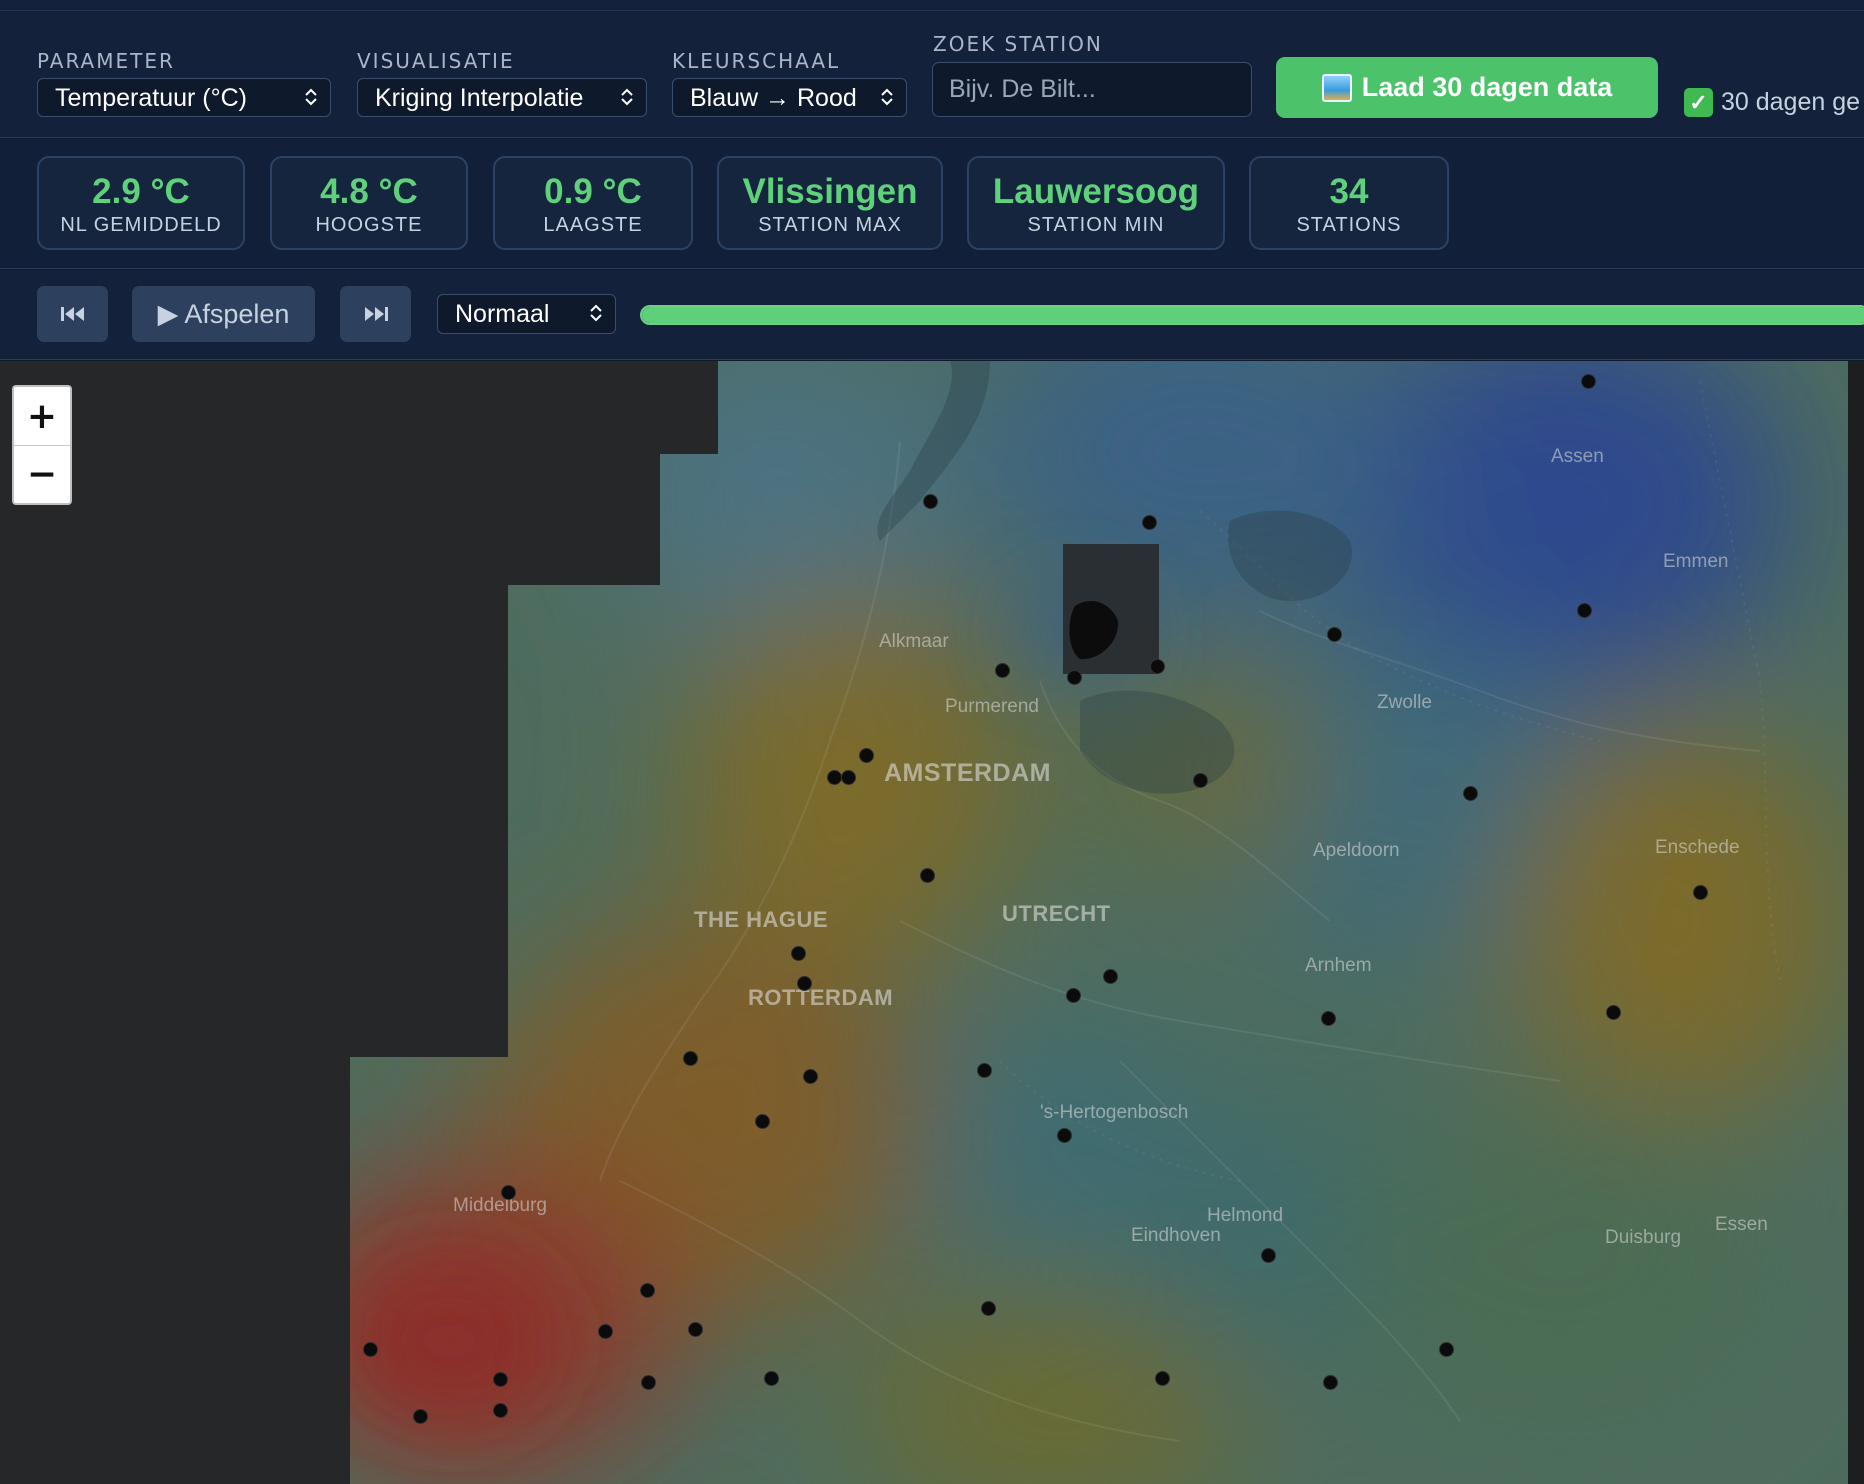 This screenshot has height=1484, width=1864. Describe the element at coordinates (593, 225) in the screenshot. I see `stat-label: LAAGSTE` at that location.